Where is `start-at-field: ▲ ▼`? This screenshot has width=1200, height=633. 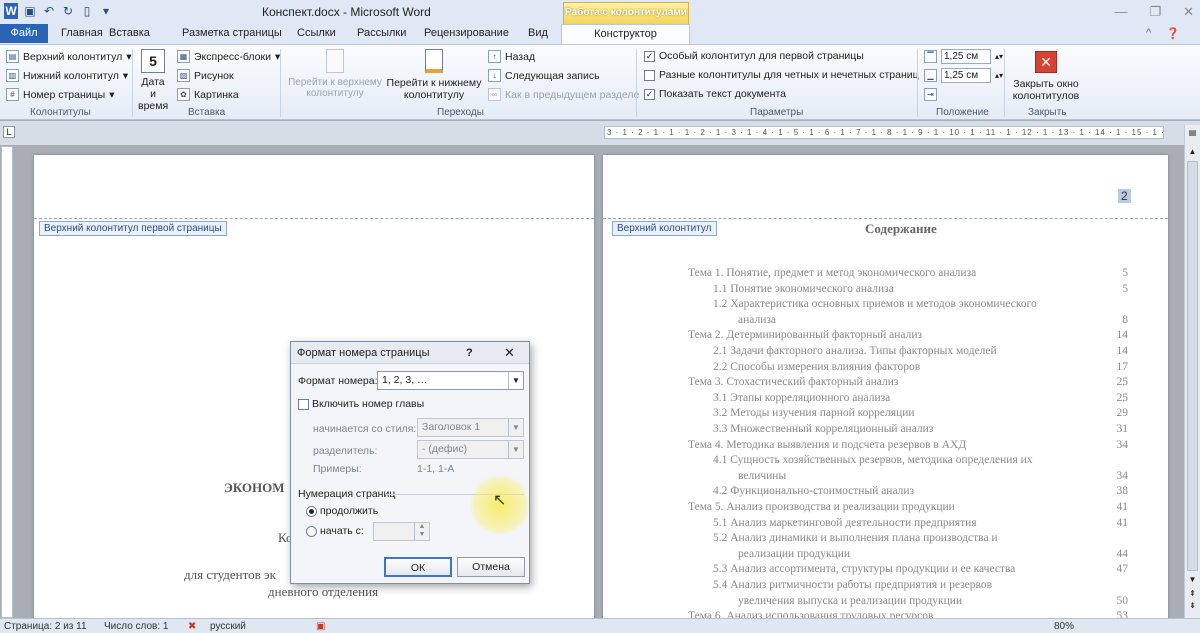
start-at-field: ▲ ▼ is located at coordinates (401, 531).